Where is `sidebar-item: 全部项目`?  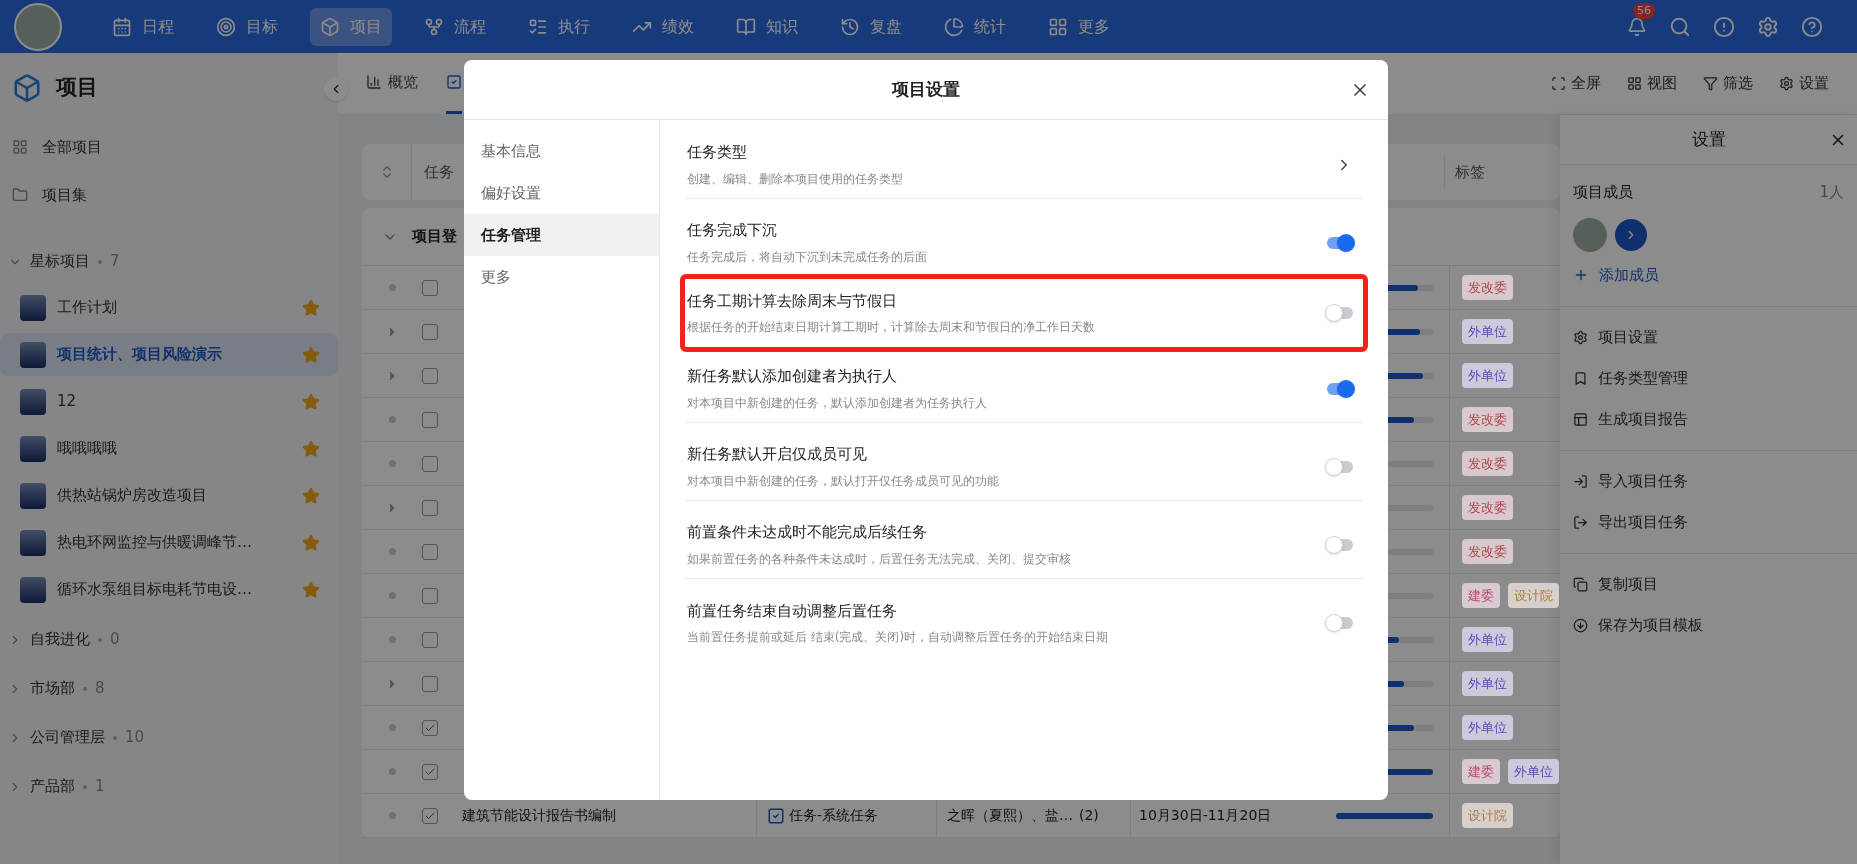
sidebar-item: 全部项目 is located at coordinates (169, 147).